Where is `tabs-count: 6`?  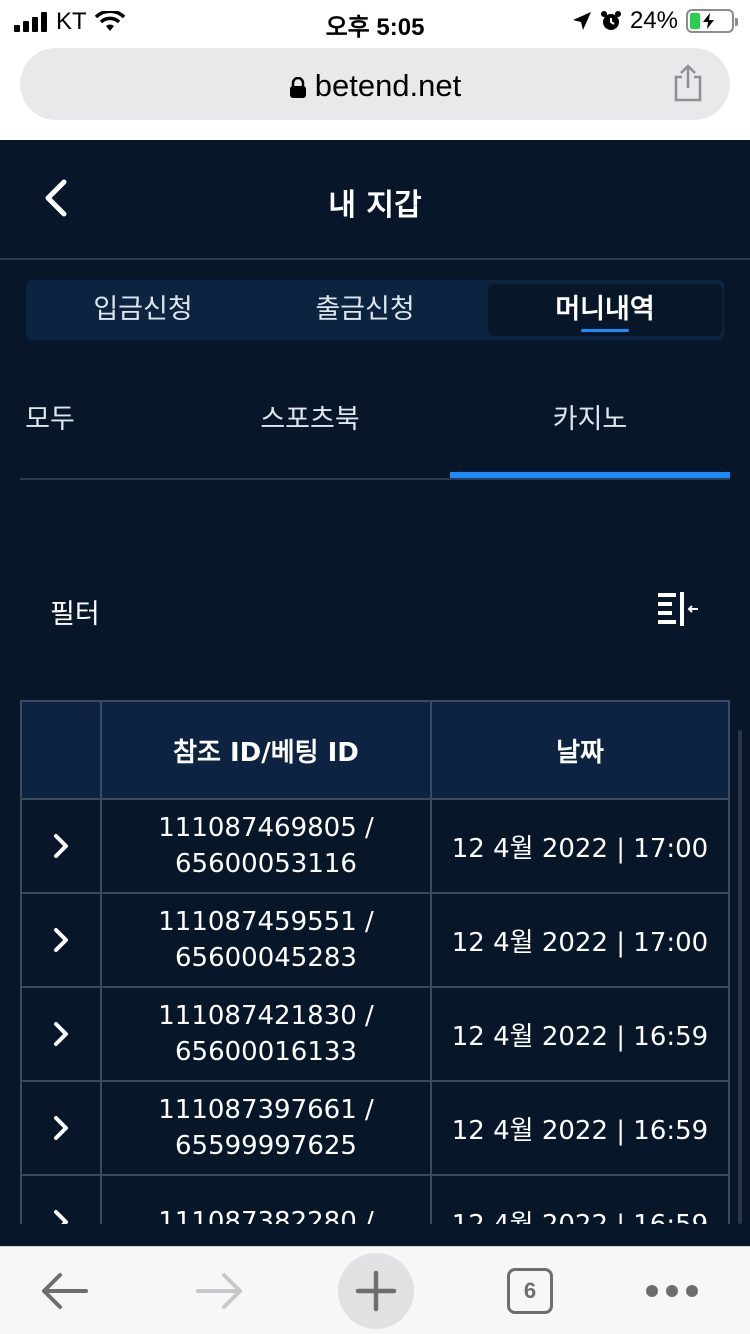
tabs-count: 6 is located at coordinates (530, 1291).